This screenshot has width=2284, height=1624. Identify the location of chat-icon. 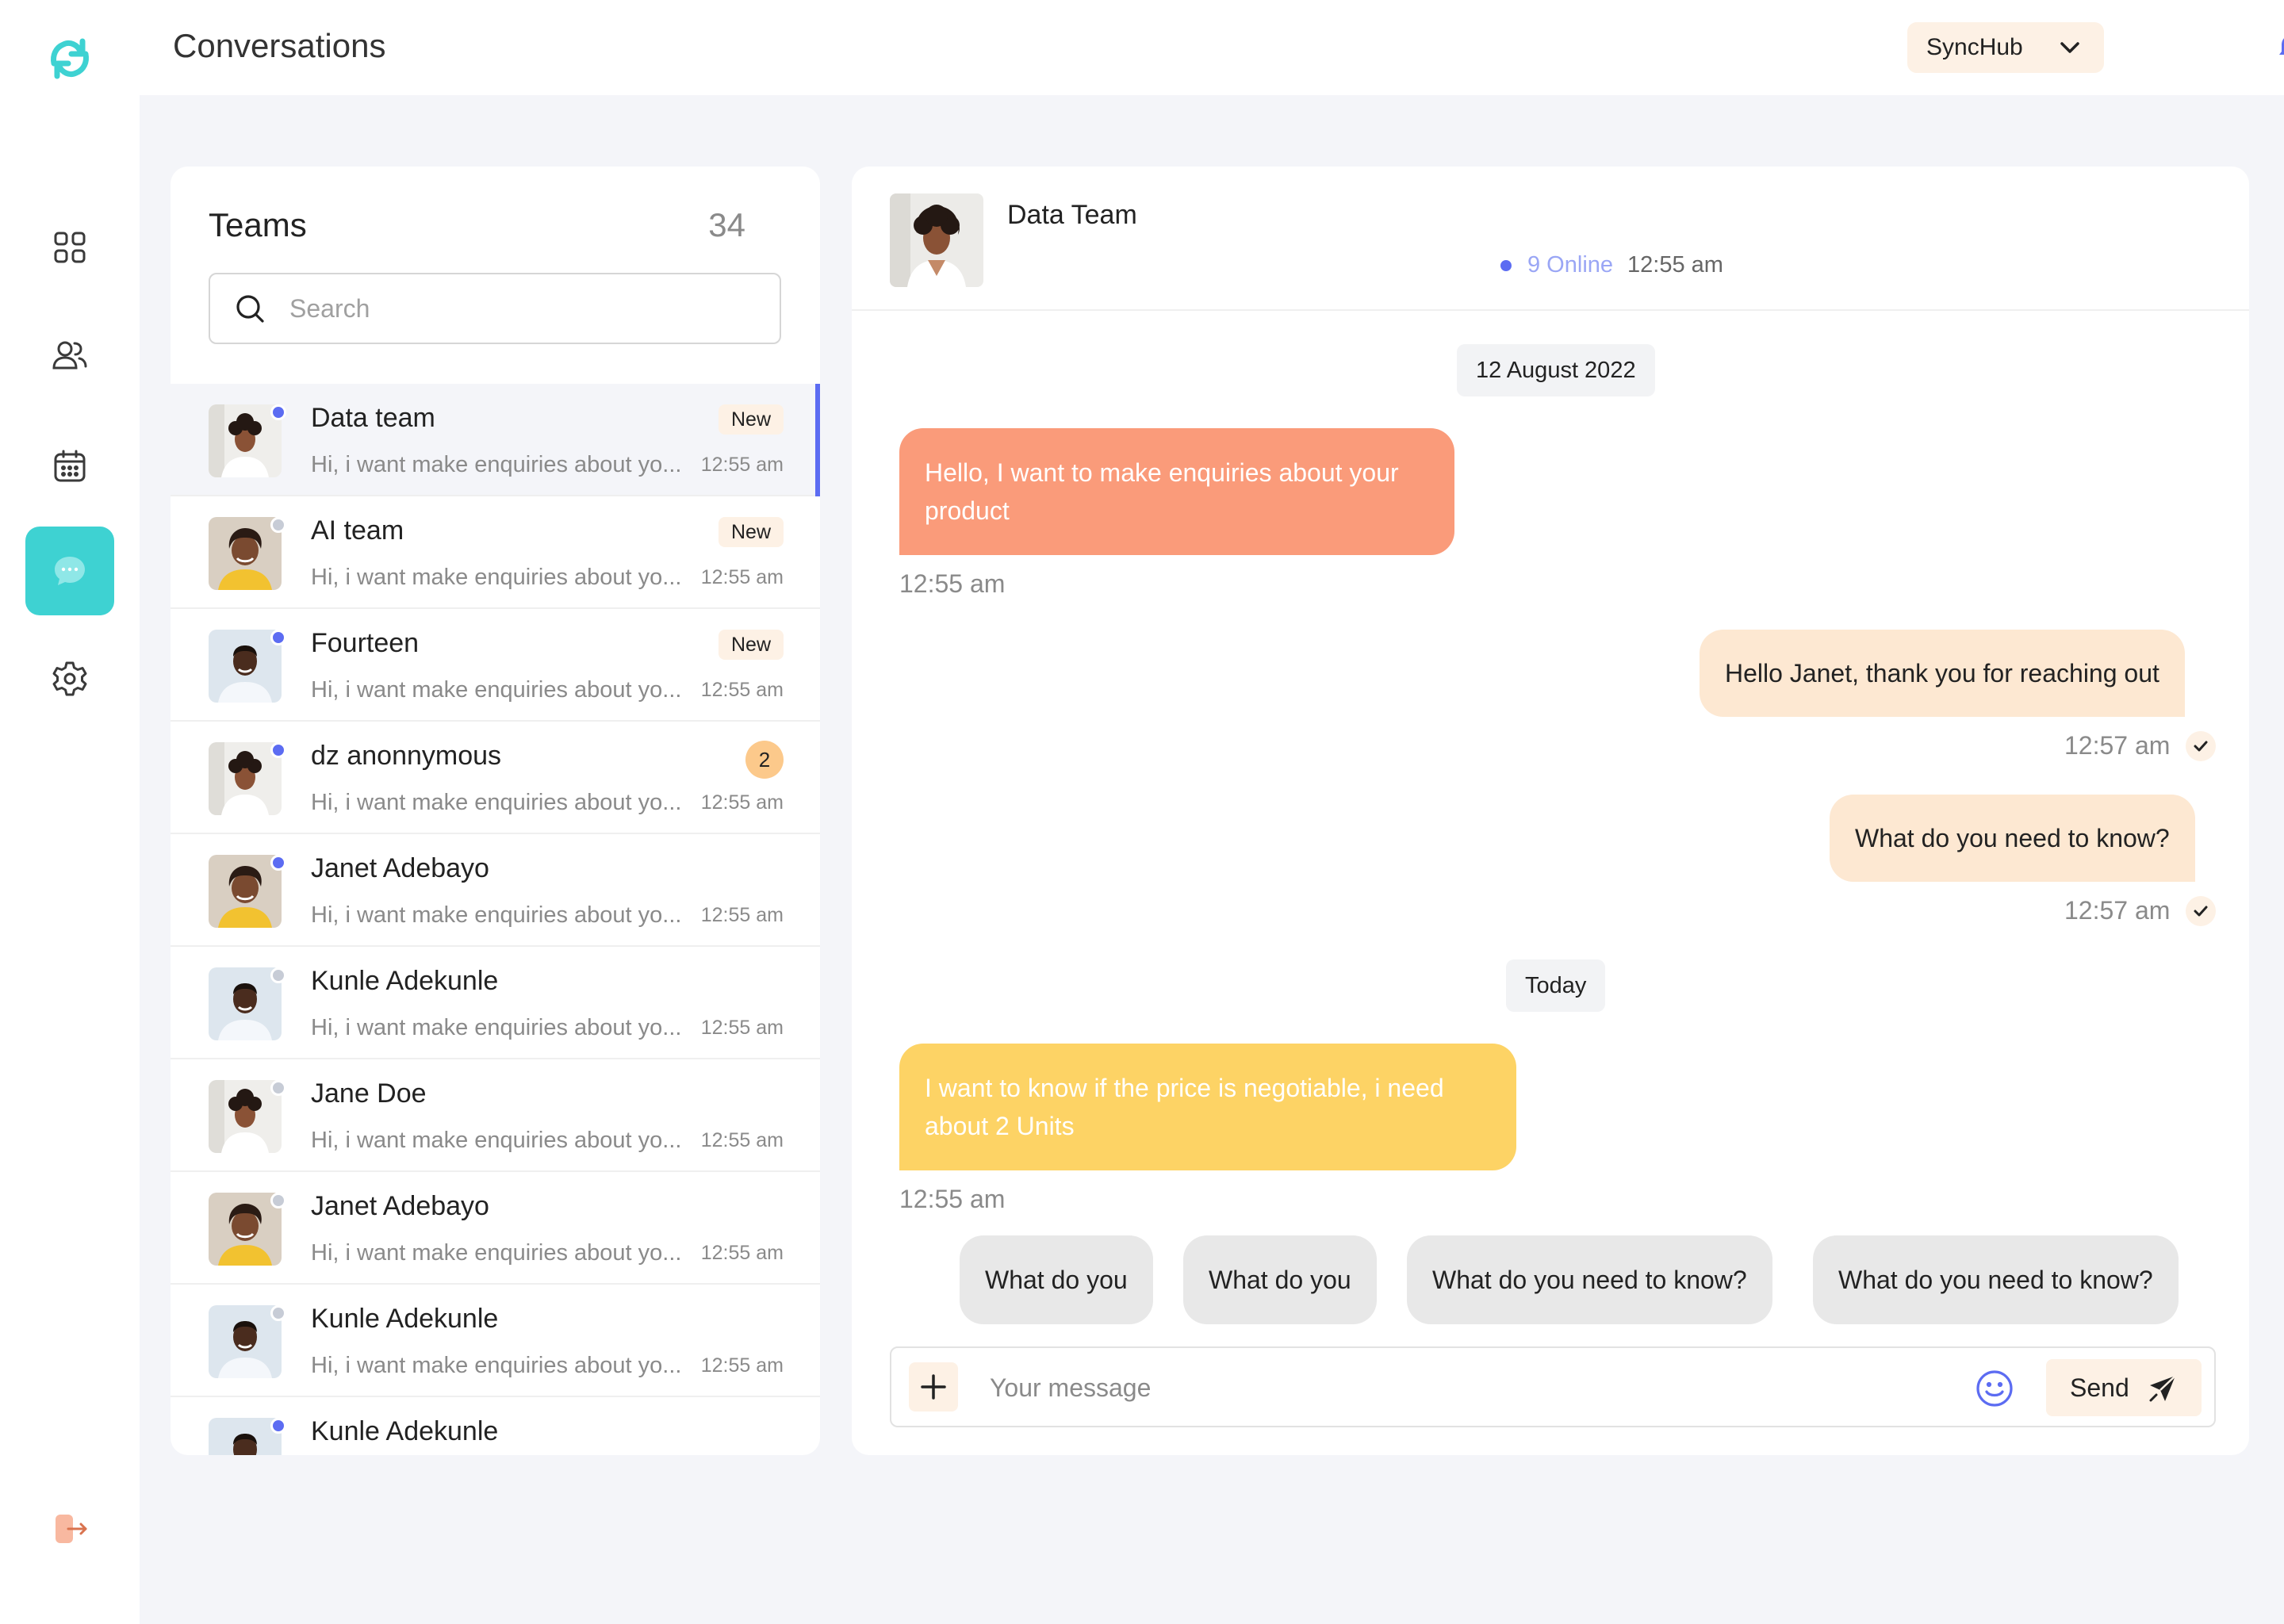
(70, 571).